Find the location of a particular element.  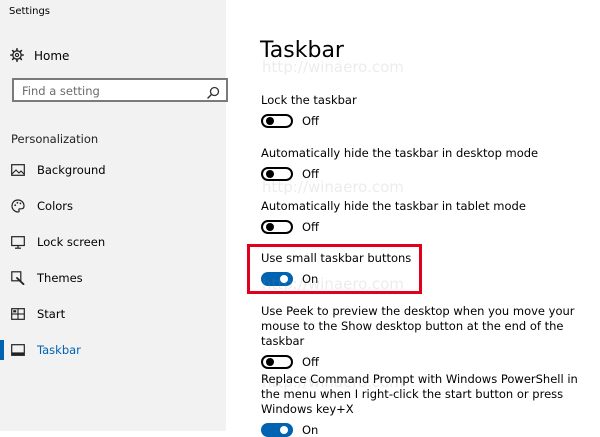

sidebar-item-label: Background is located at coordinates (71, 170).